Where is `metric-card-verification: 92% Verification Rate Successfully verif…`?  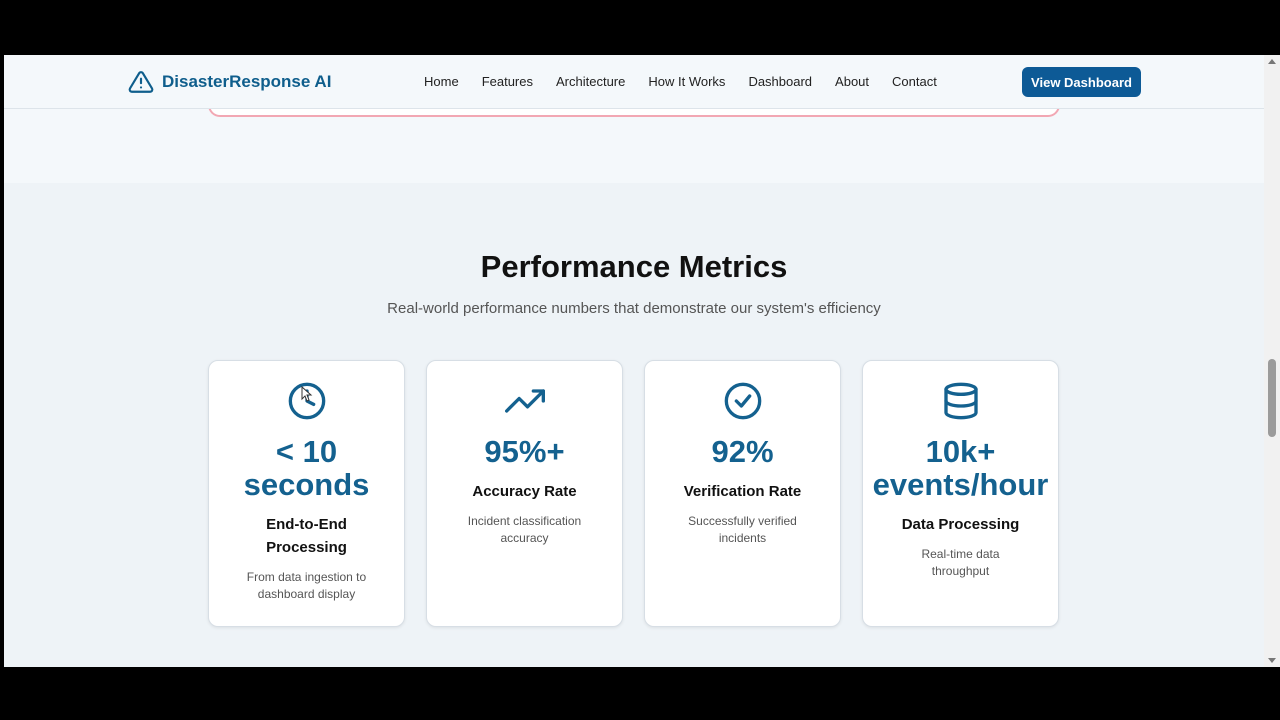
metric-card-verification: 92% Verification Rate Successfully verif… is located at coordinates (742, 493).